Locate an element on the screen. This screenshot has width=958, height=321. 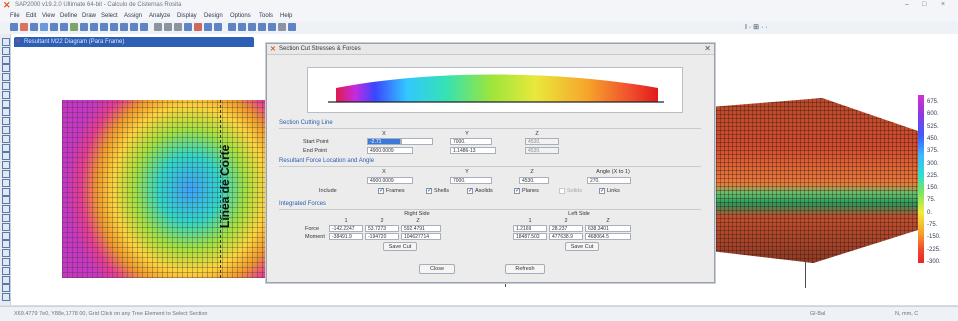
start-x-field-extra is located at coordinates (417, 141).